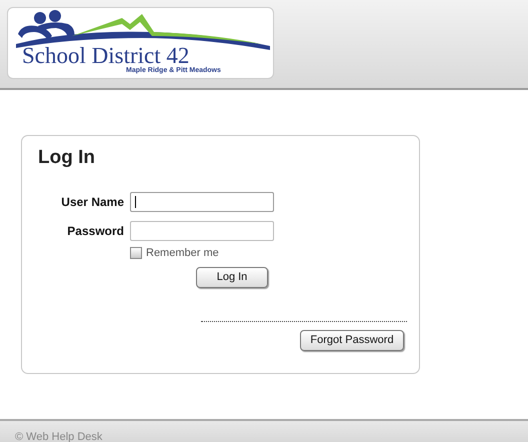  What do you see at coordinates (135, 202) in the screenshot?
I see `text-caret` at bounding box center [135, 202].